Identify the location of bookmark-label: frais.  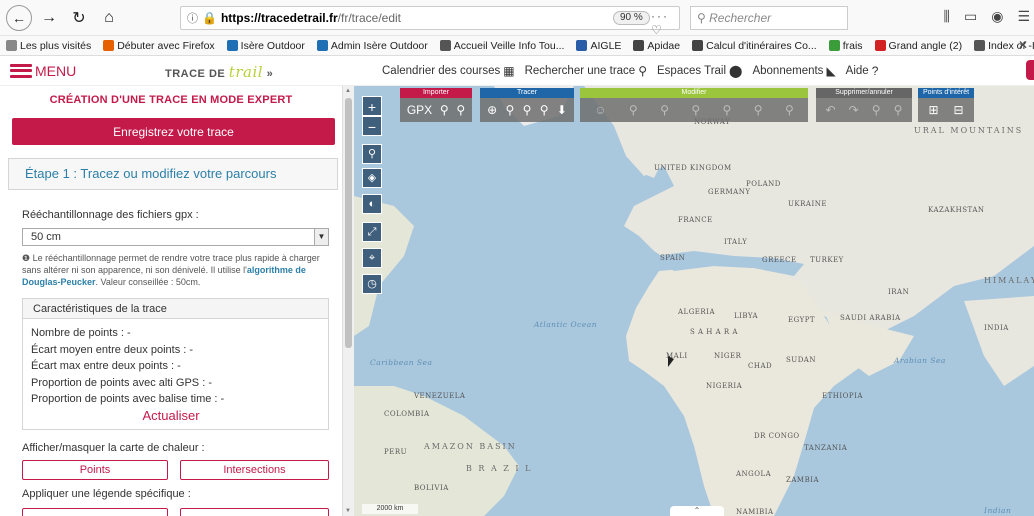
(852, 45).